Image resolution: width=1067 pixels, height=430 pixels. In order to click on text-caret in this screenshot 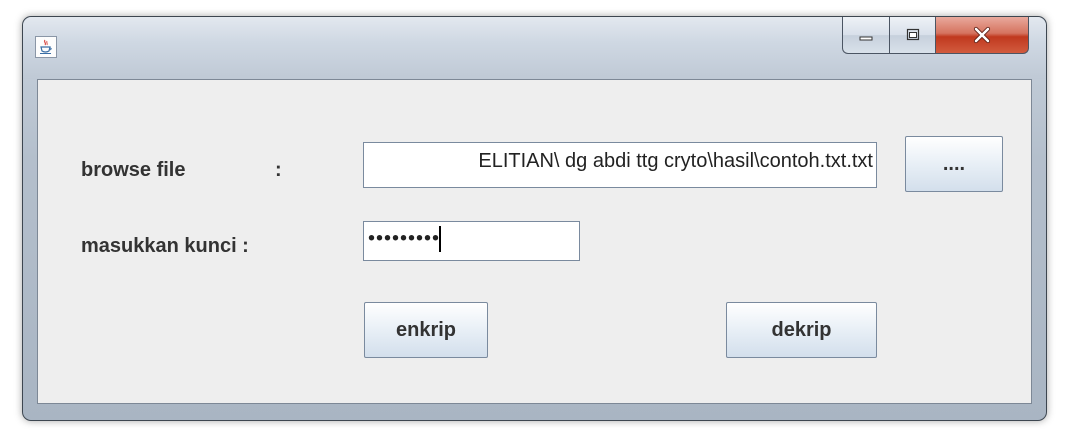, I will do `click(440, 239)`.